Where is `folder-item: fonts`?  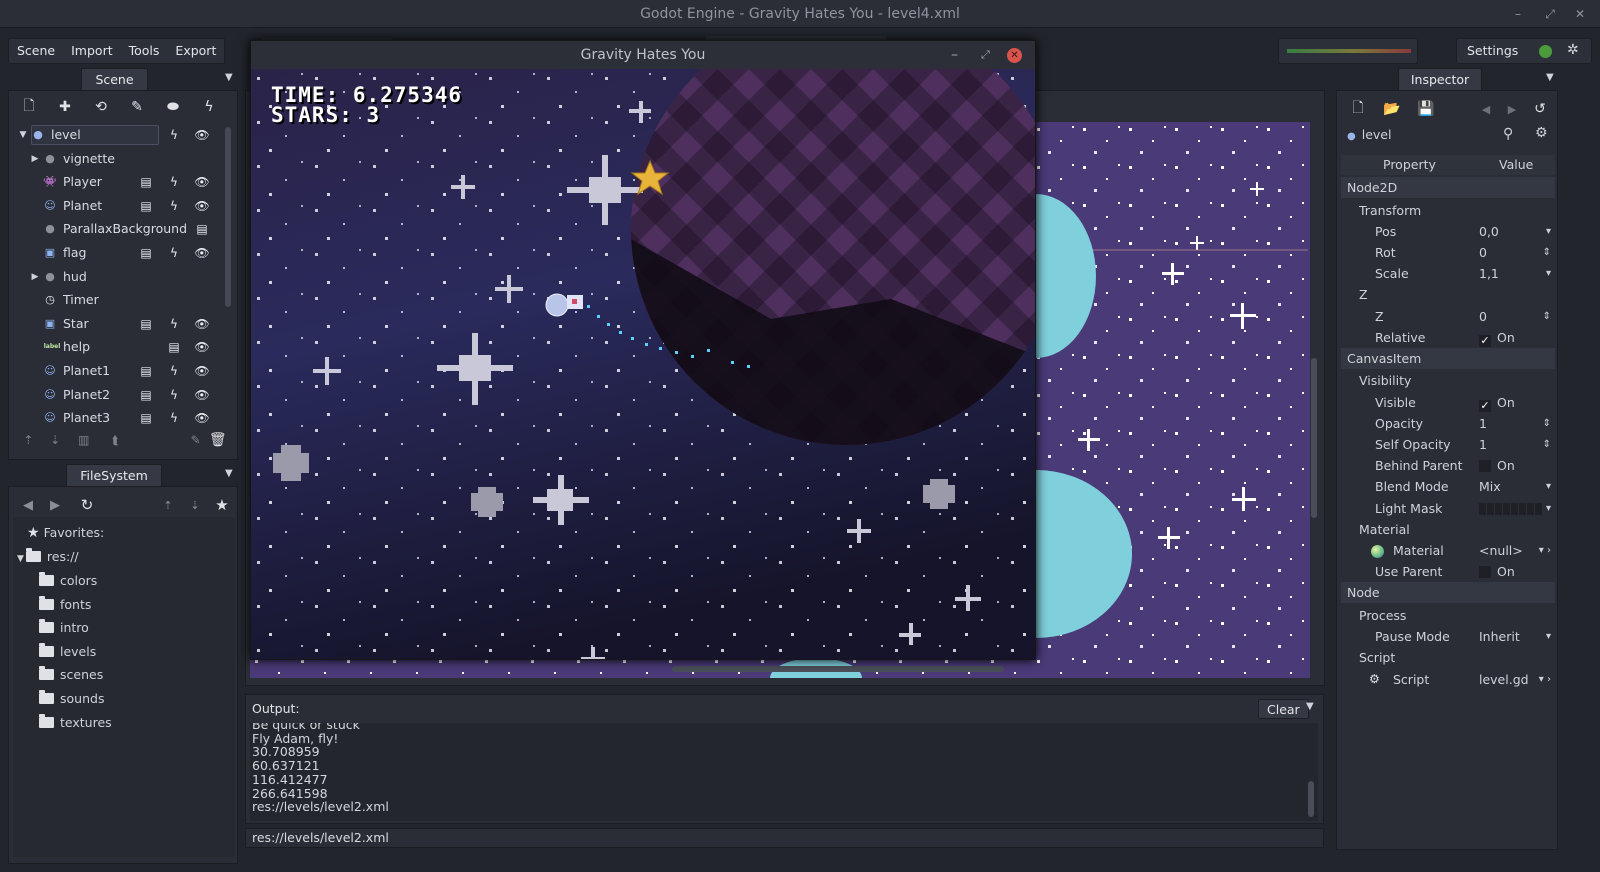
folder-item: fonts is located at coordinates (65, 605).